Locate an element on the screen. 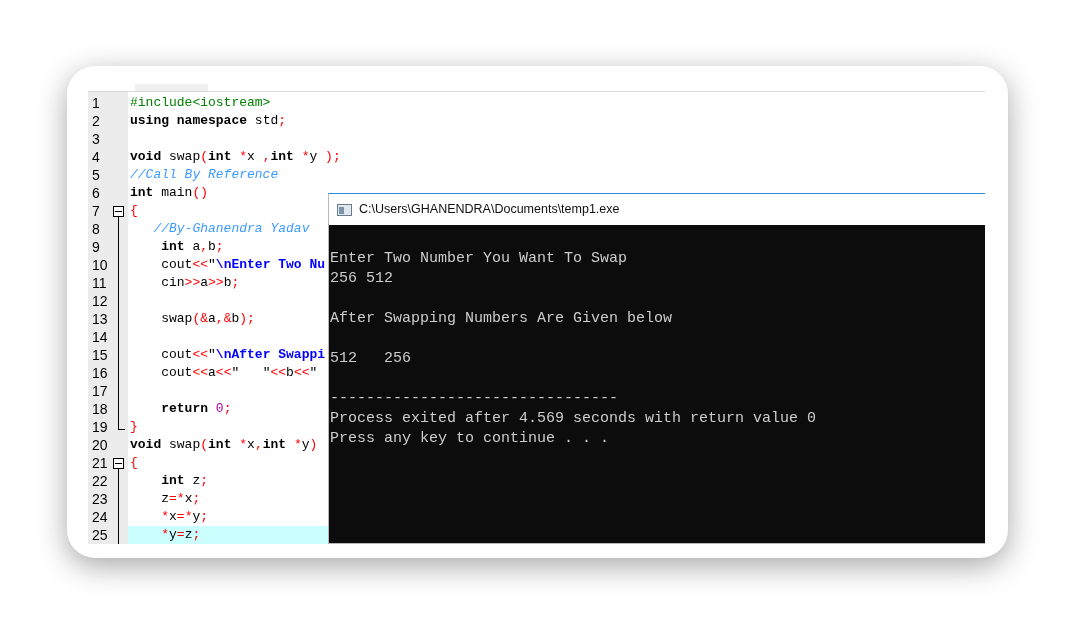  console-line: After Swapping Numbers Are Given below is located at coordinates (501, 318).